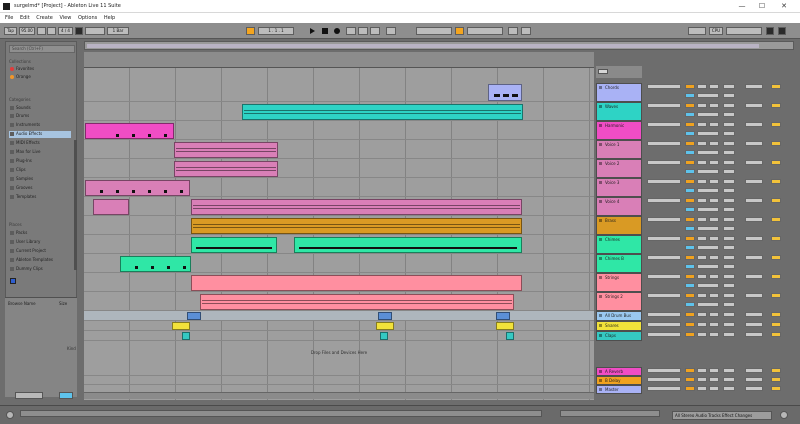 Image resolution: width=800 pixels, height=424 pixels. Describe the element at coordinates (784, 415) in the screenshot. I see `detail-view-toggle` at that location.